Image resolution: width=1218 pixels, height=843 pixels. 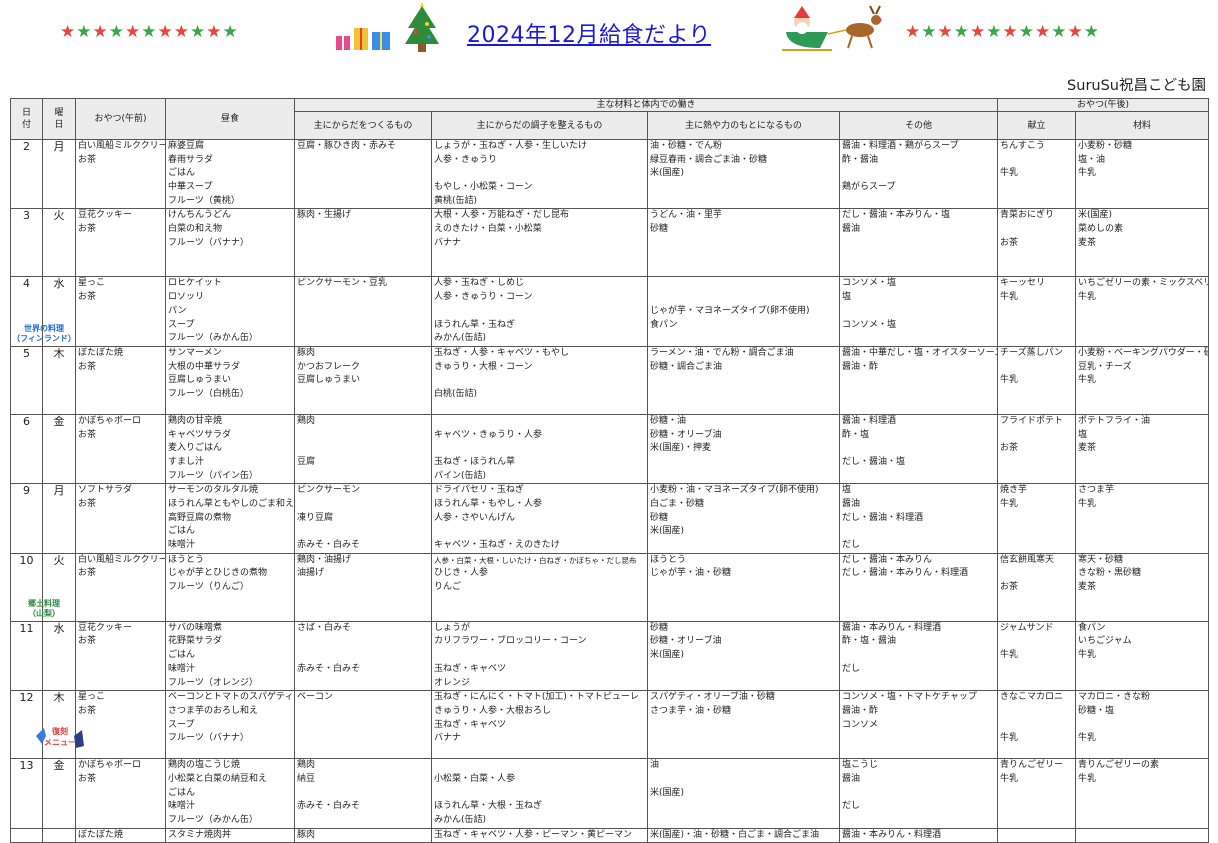 What do you see at coordinates (743, 311) in the screenshot?
I see `yellow-group-cell: じゃが芋・マヨネーズタイプ(卵不使用) 食パン` at bounding box center [743, 311].